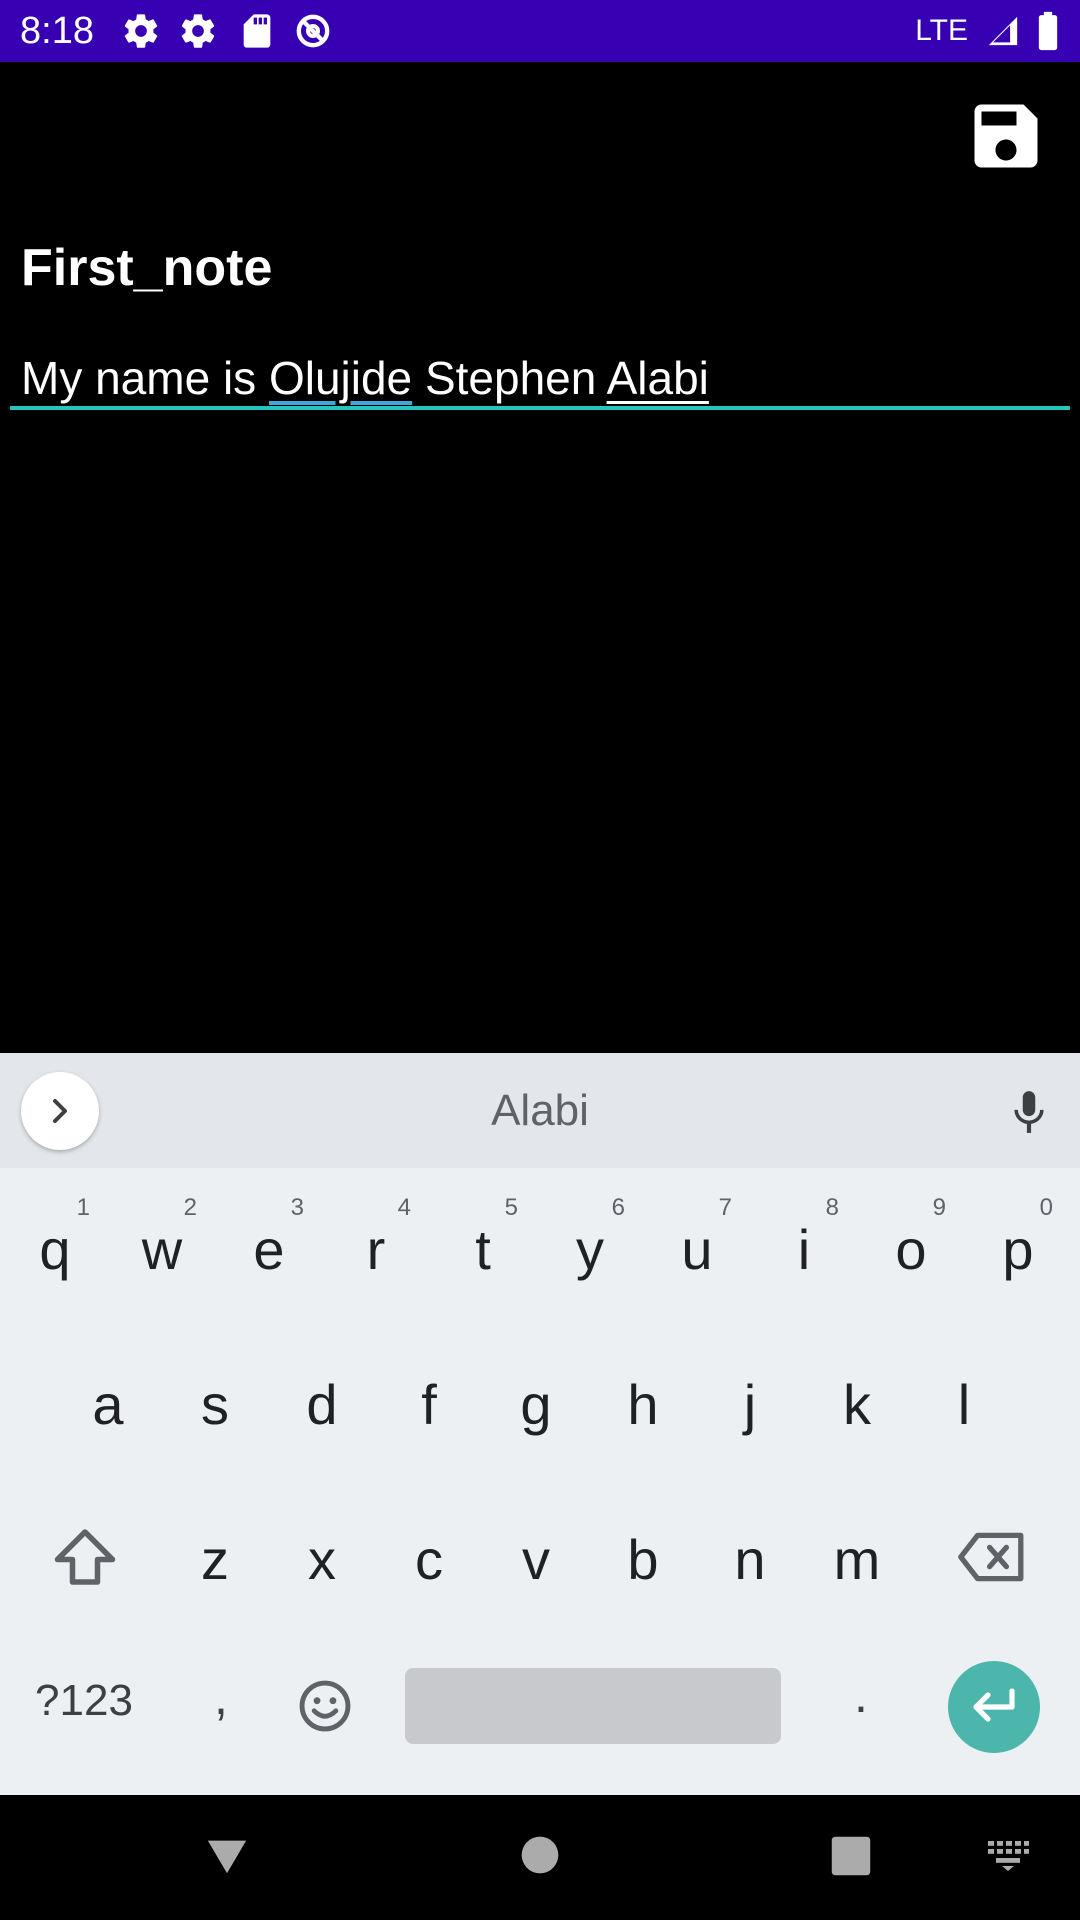  Describe the element at coordinates (832, 1207) in the screenshot. I see `key-hint: 8` at that location.